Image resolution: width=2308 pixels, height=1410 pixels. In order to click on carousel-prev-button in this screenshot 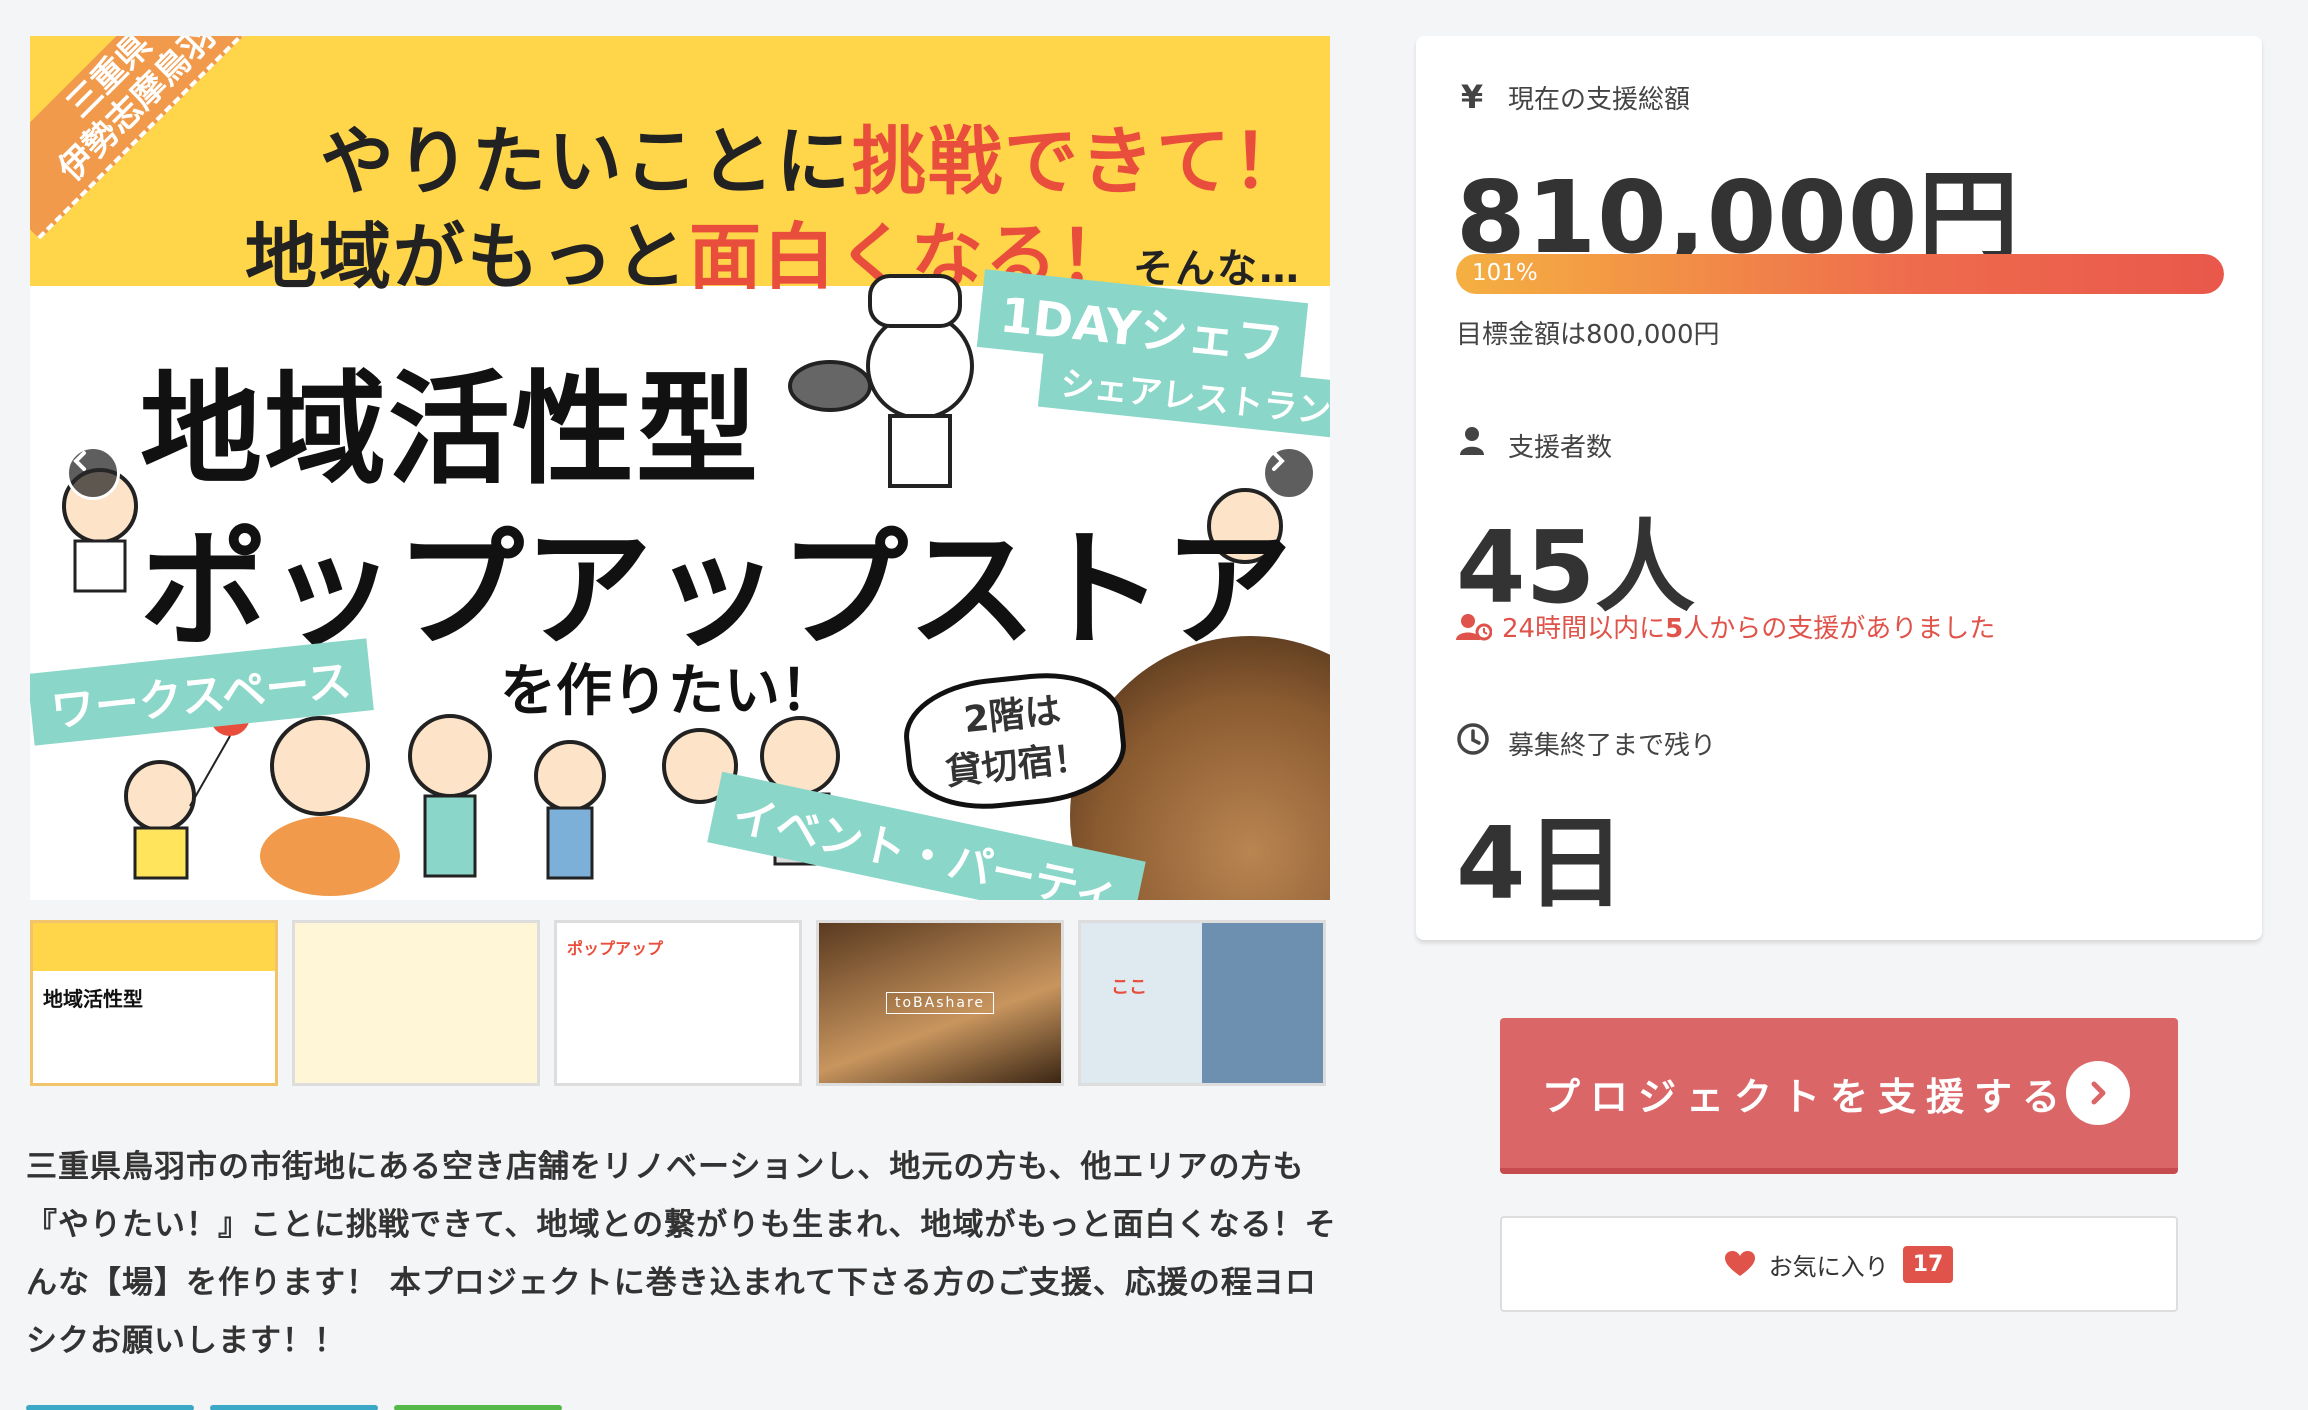, I will do `click(93, 473)`.